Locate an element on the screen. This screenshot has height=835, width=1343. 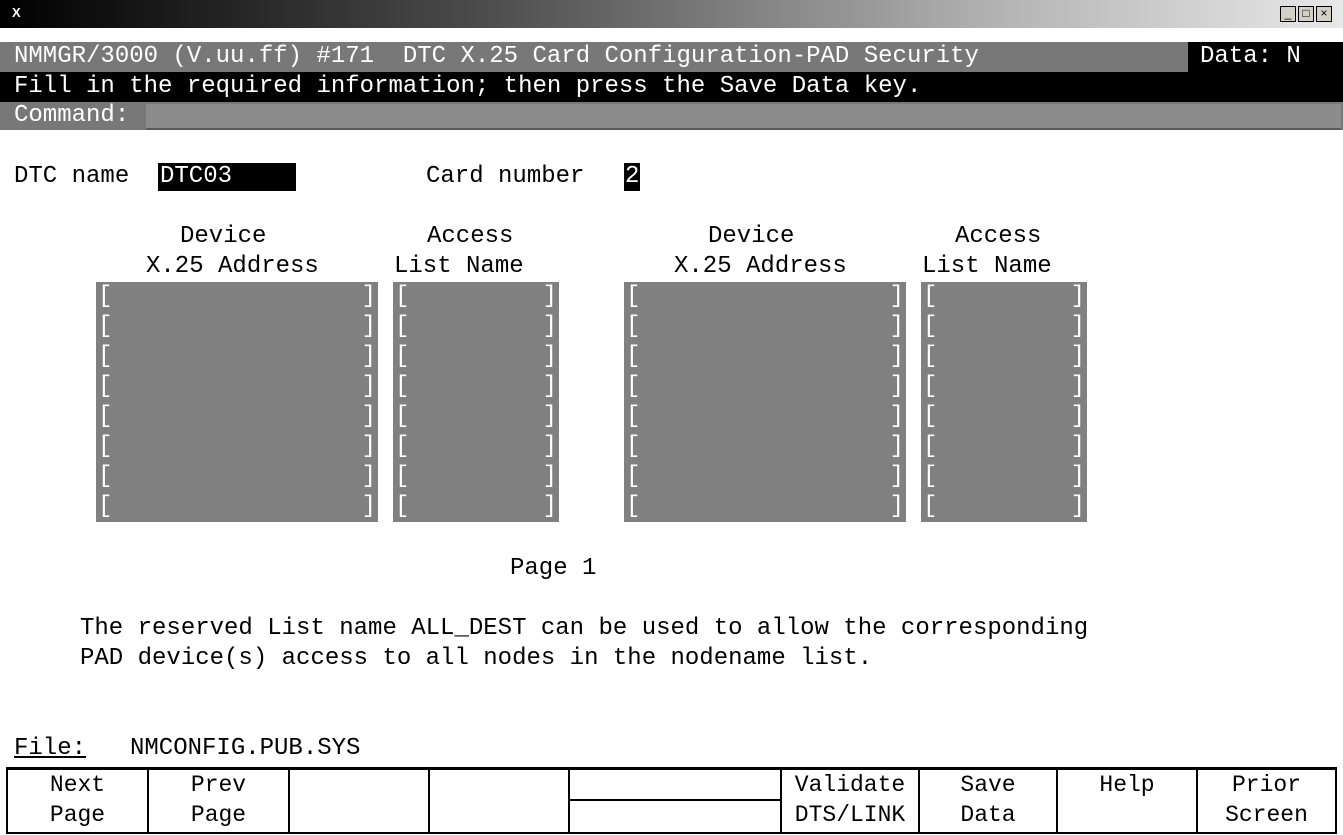
left-address-header-1: Device is located at coordinates (223, 236).